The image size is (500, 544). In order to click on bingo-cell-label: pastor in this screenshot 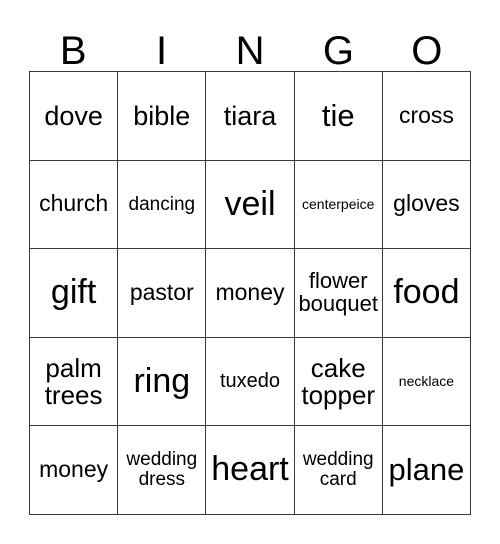, I will do `click(161, 292)`.